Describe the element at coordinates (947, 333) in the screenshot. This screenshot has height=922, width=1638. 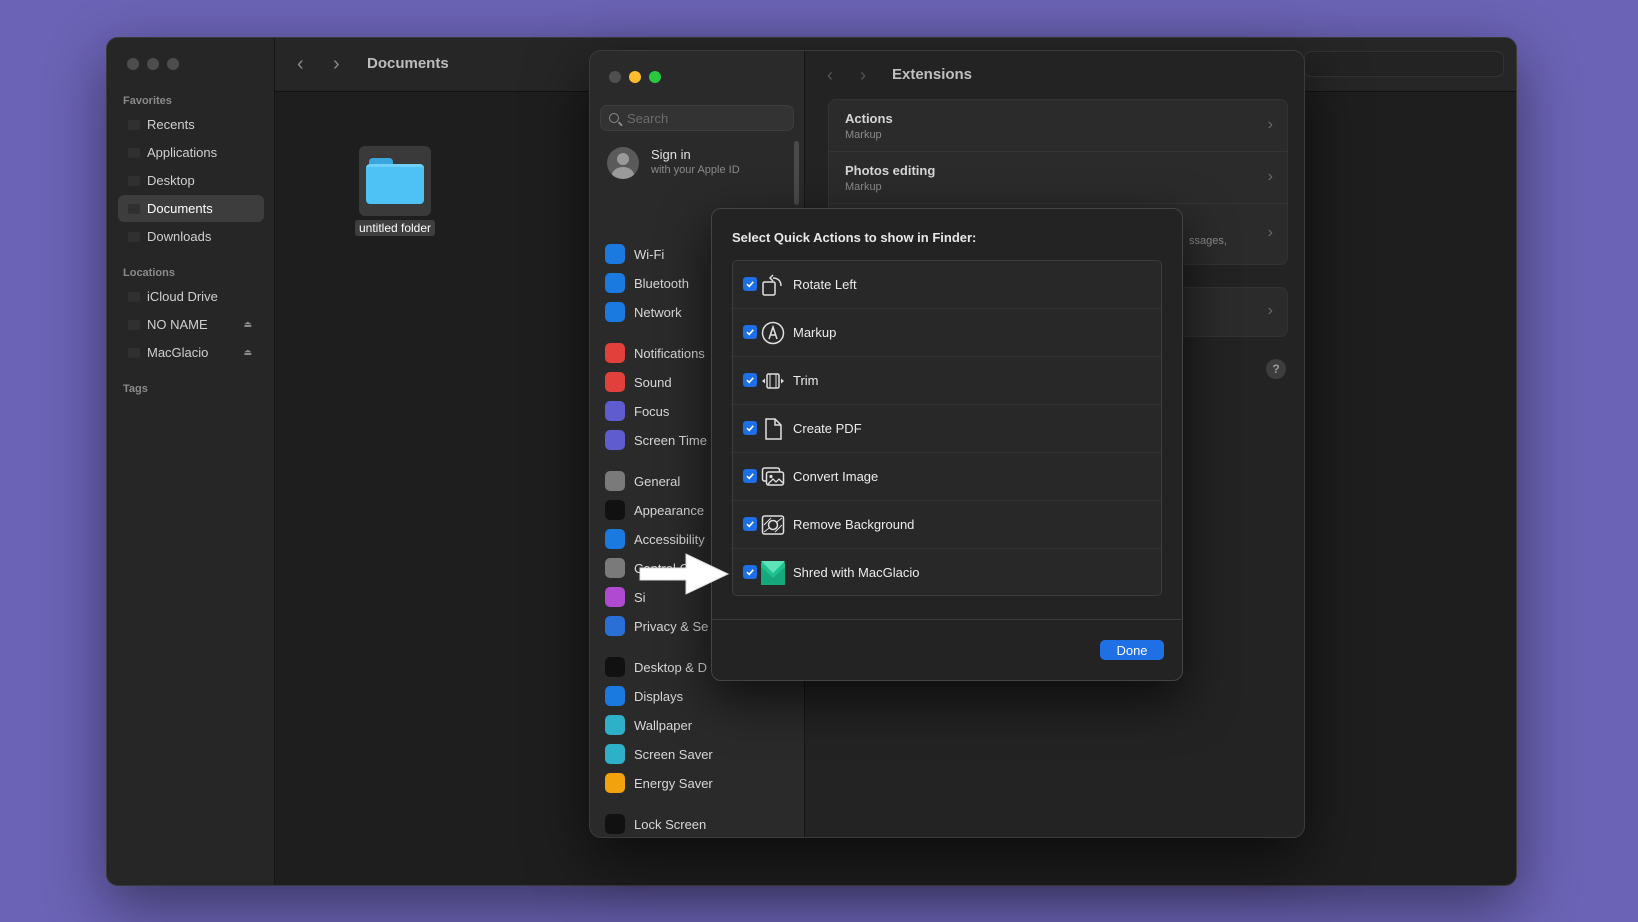
I see `list-item: Markup` at that location.